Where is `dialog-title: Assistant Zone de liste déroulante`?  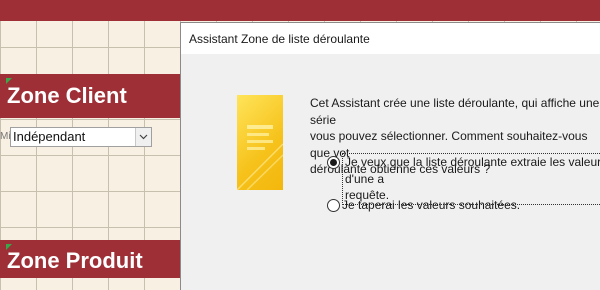 dialog-title: Assistant Zone de liste déroulante is located at coordinates (279, 39).